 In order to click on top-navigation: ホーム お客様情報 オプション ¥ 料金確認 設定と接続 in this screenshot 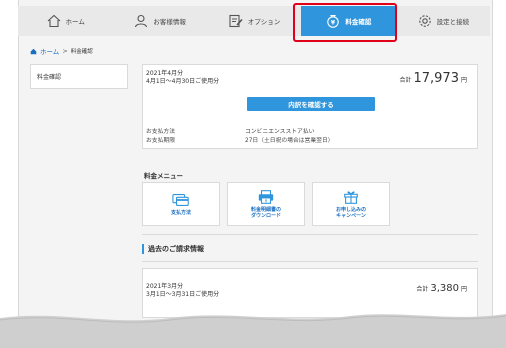, I will do `click(254, 21)`.